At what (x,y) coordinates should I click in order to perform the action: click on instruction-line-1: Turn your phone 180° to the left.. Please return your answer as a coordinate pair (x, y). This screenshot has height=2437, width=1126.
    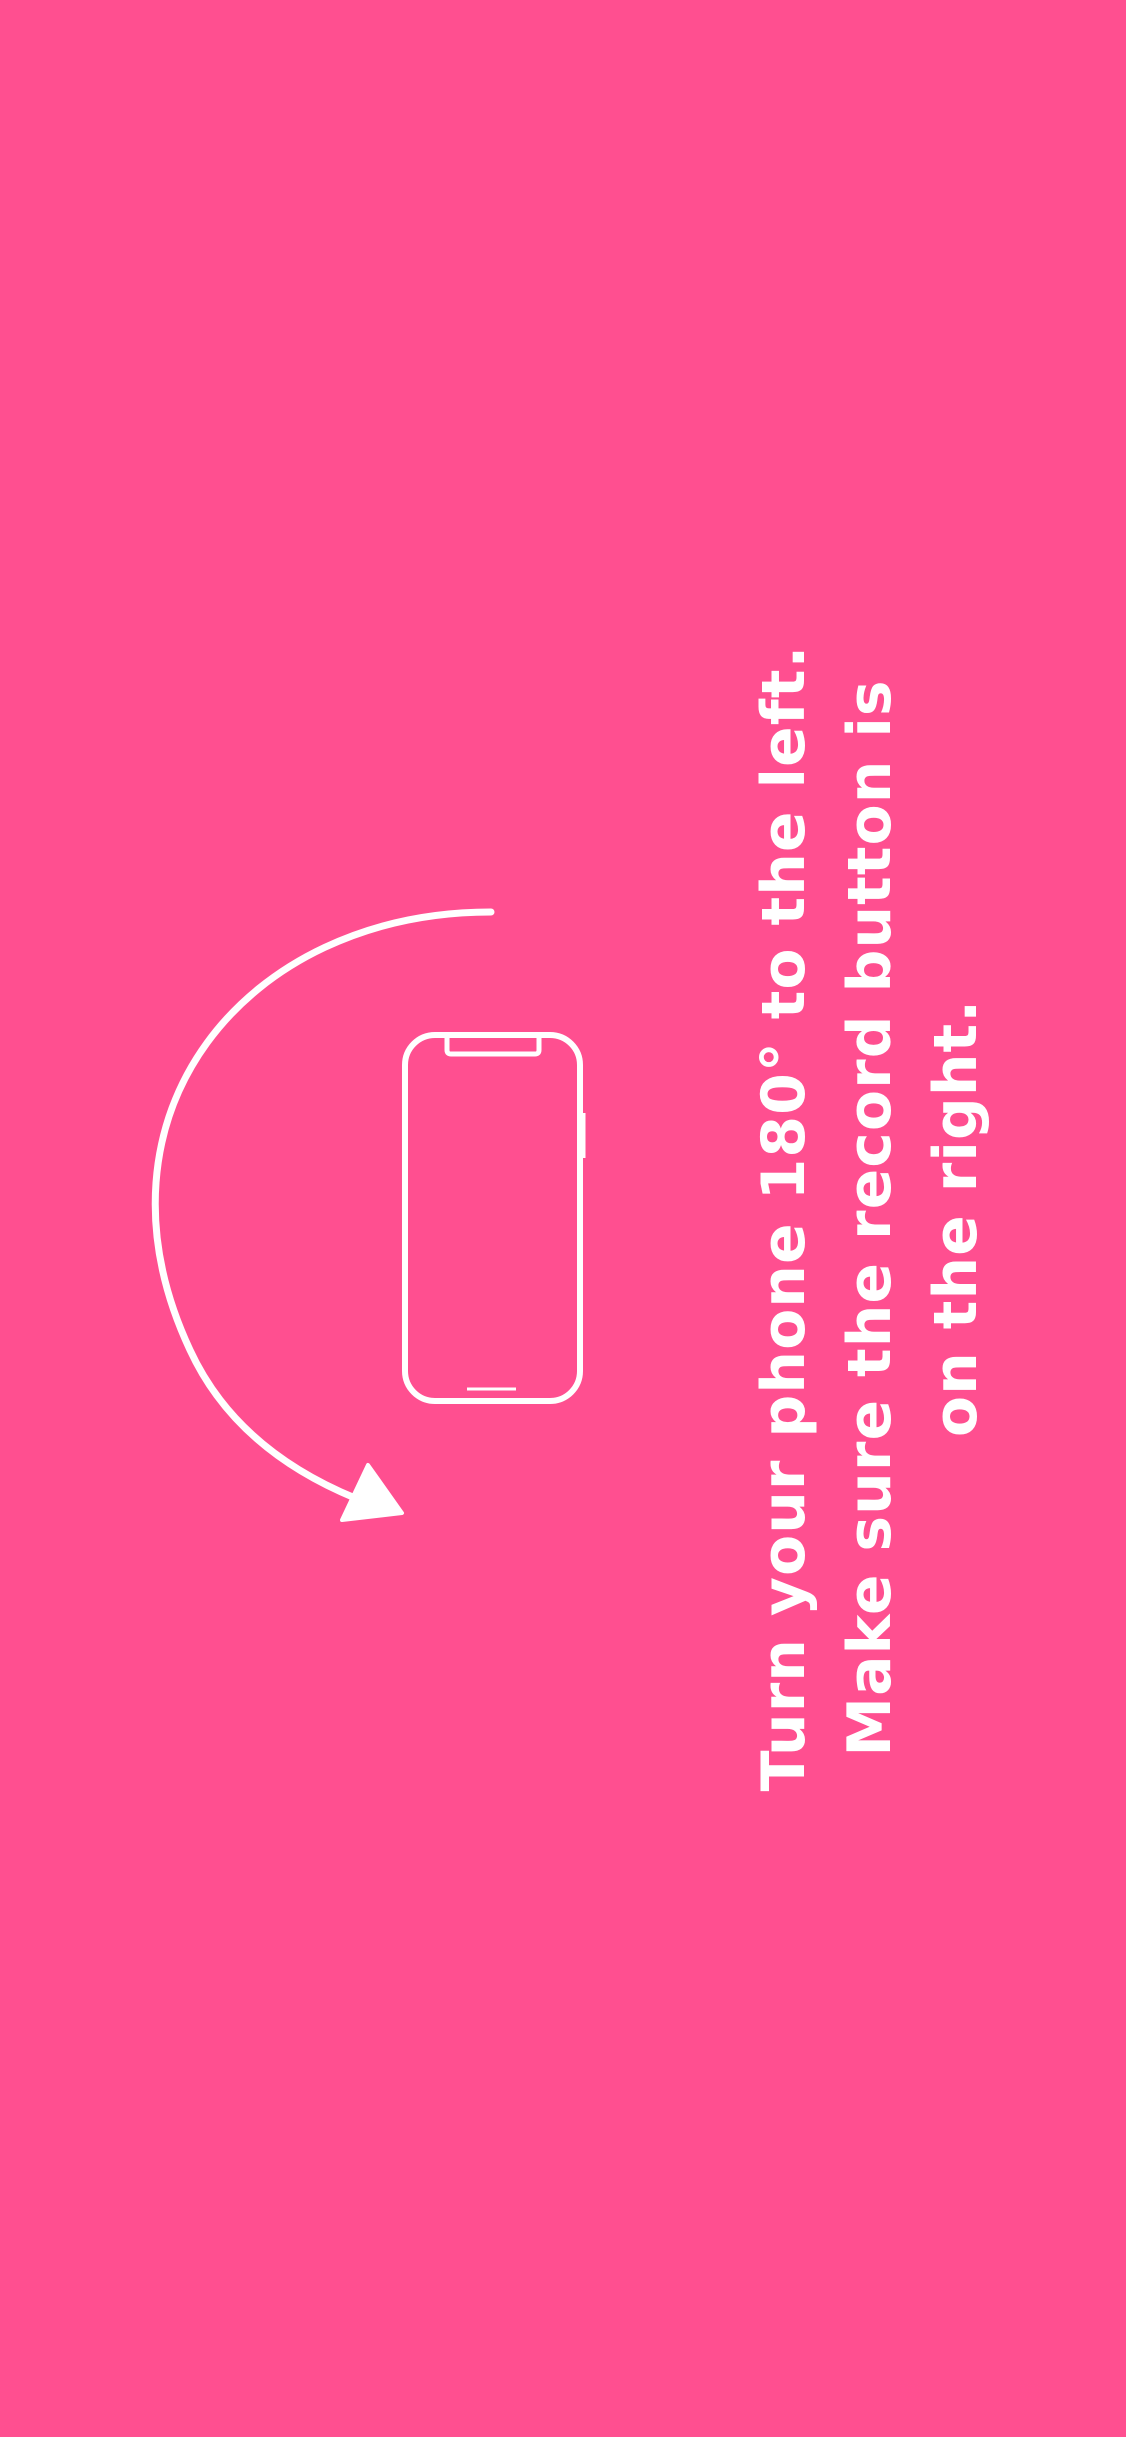
    Looking at the image, I should click on (784, 1218).